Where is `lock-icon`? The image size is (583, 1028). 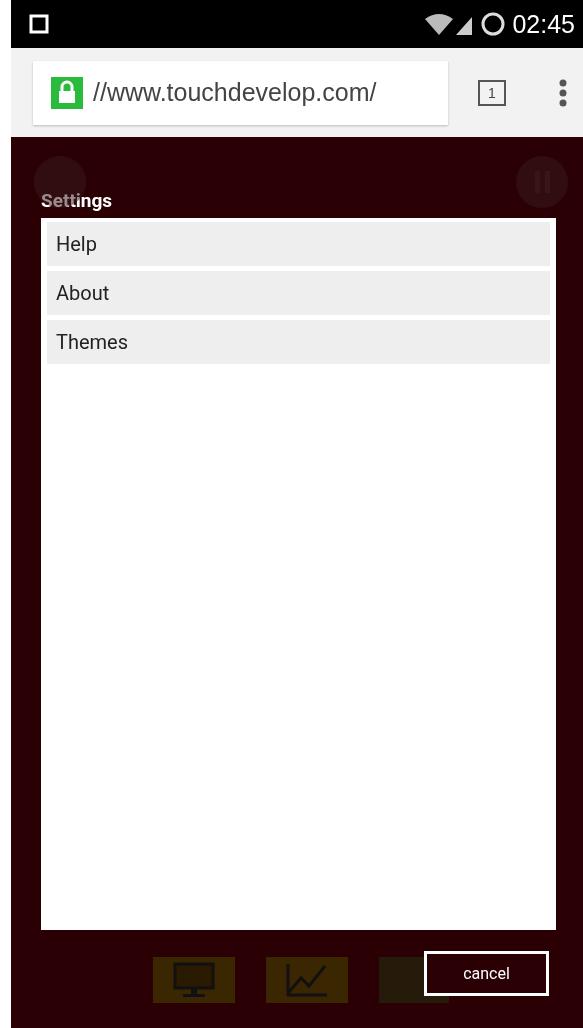 lock-icon is located at coordinates (67, 92).